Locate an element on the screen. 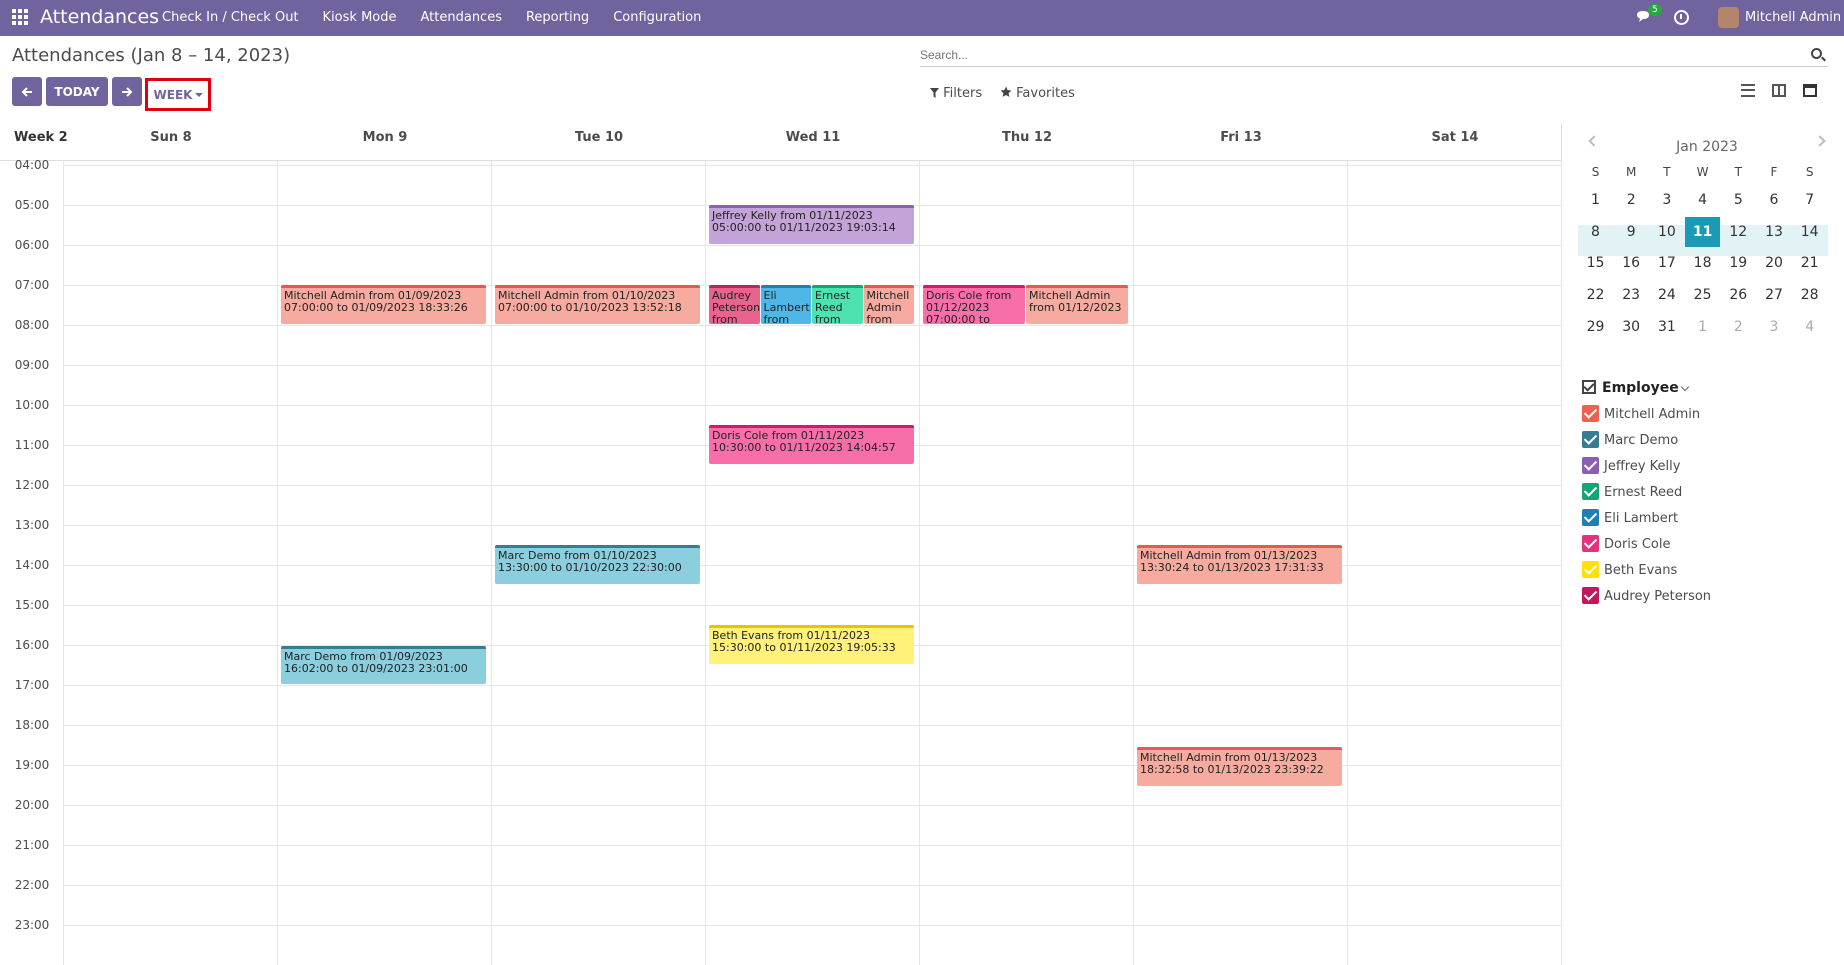 The height and width of the screenshot is (965, 1844). attendance-event: Mitchell Admin from 01/12/2023 is located at coordinates (1077, 304).